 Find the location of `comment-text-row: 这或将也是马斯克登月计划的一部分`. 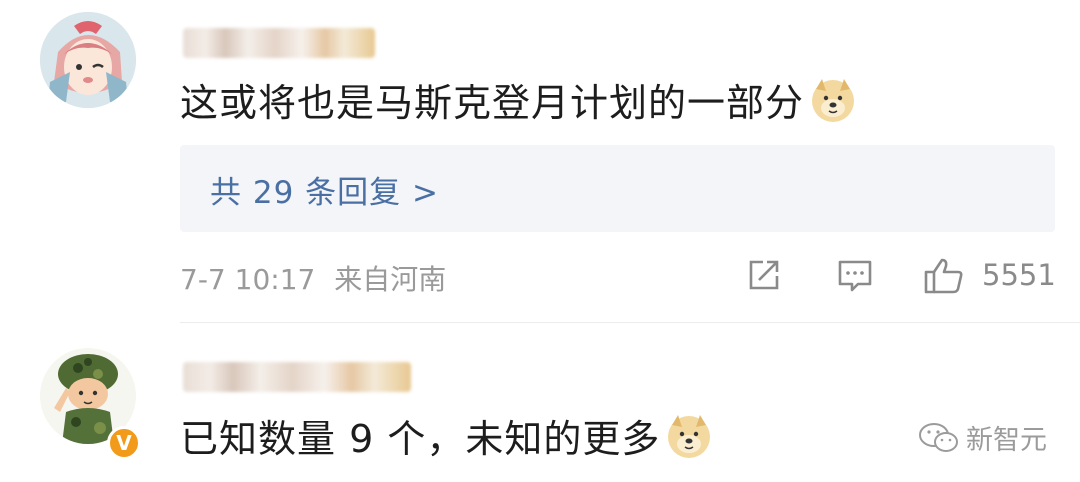

comment-text-row: 这或将也是马斯克登月计划的一部分 is located at coordinates (518, 99).